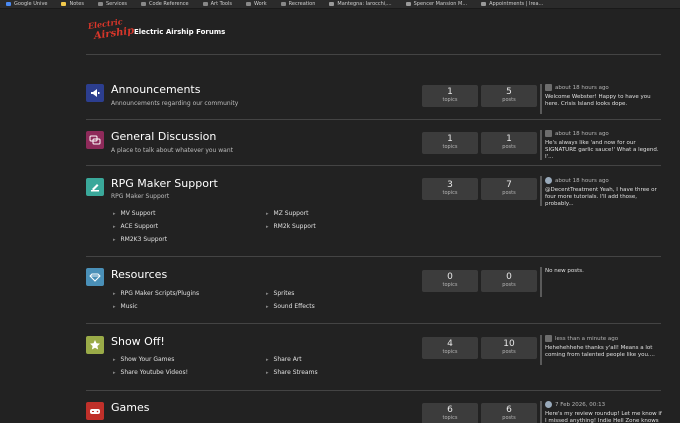 The height and width of the screenshot is (423, 680). I want to click on bookmark-recreation: Recreation, so click(297, 4).